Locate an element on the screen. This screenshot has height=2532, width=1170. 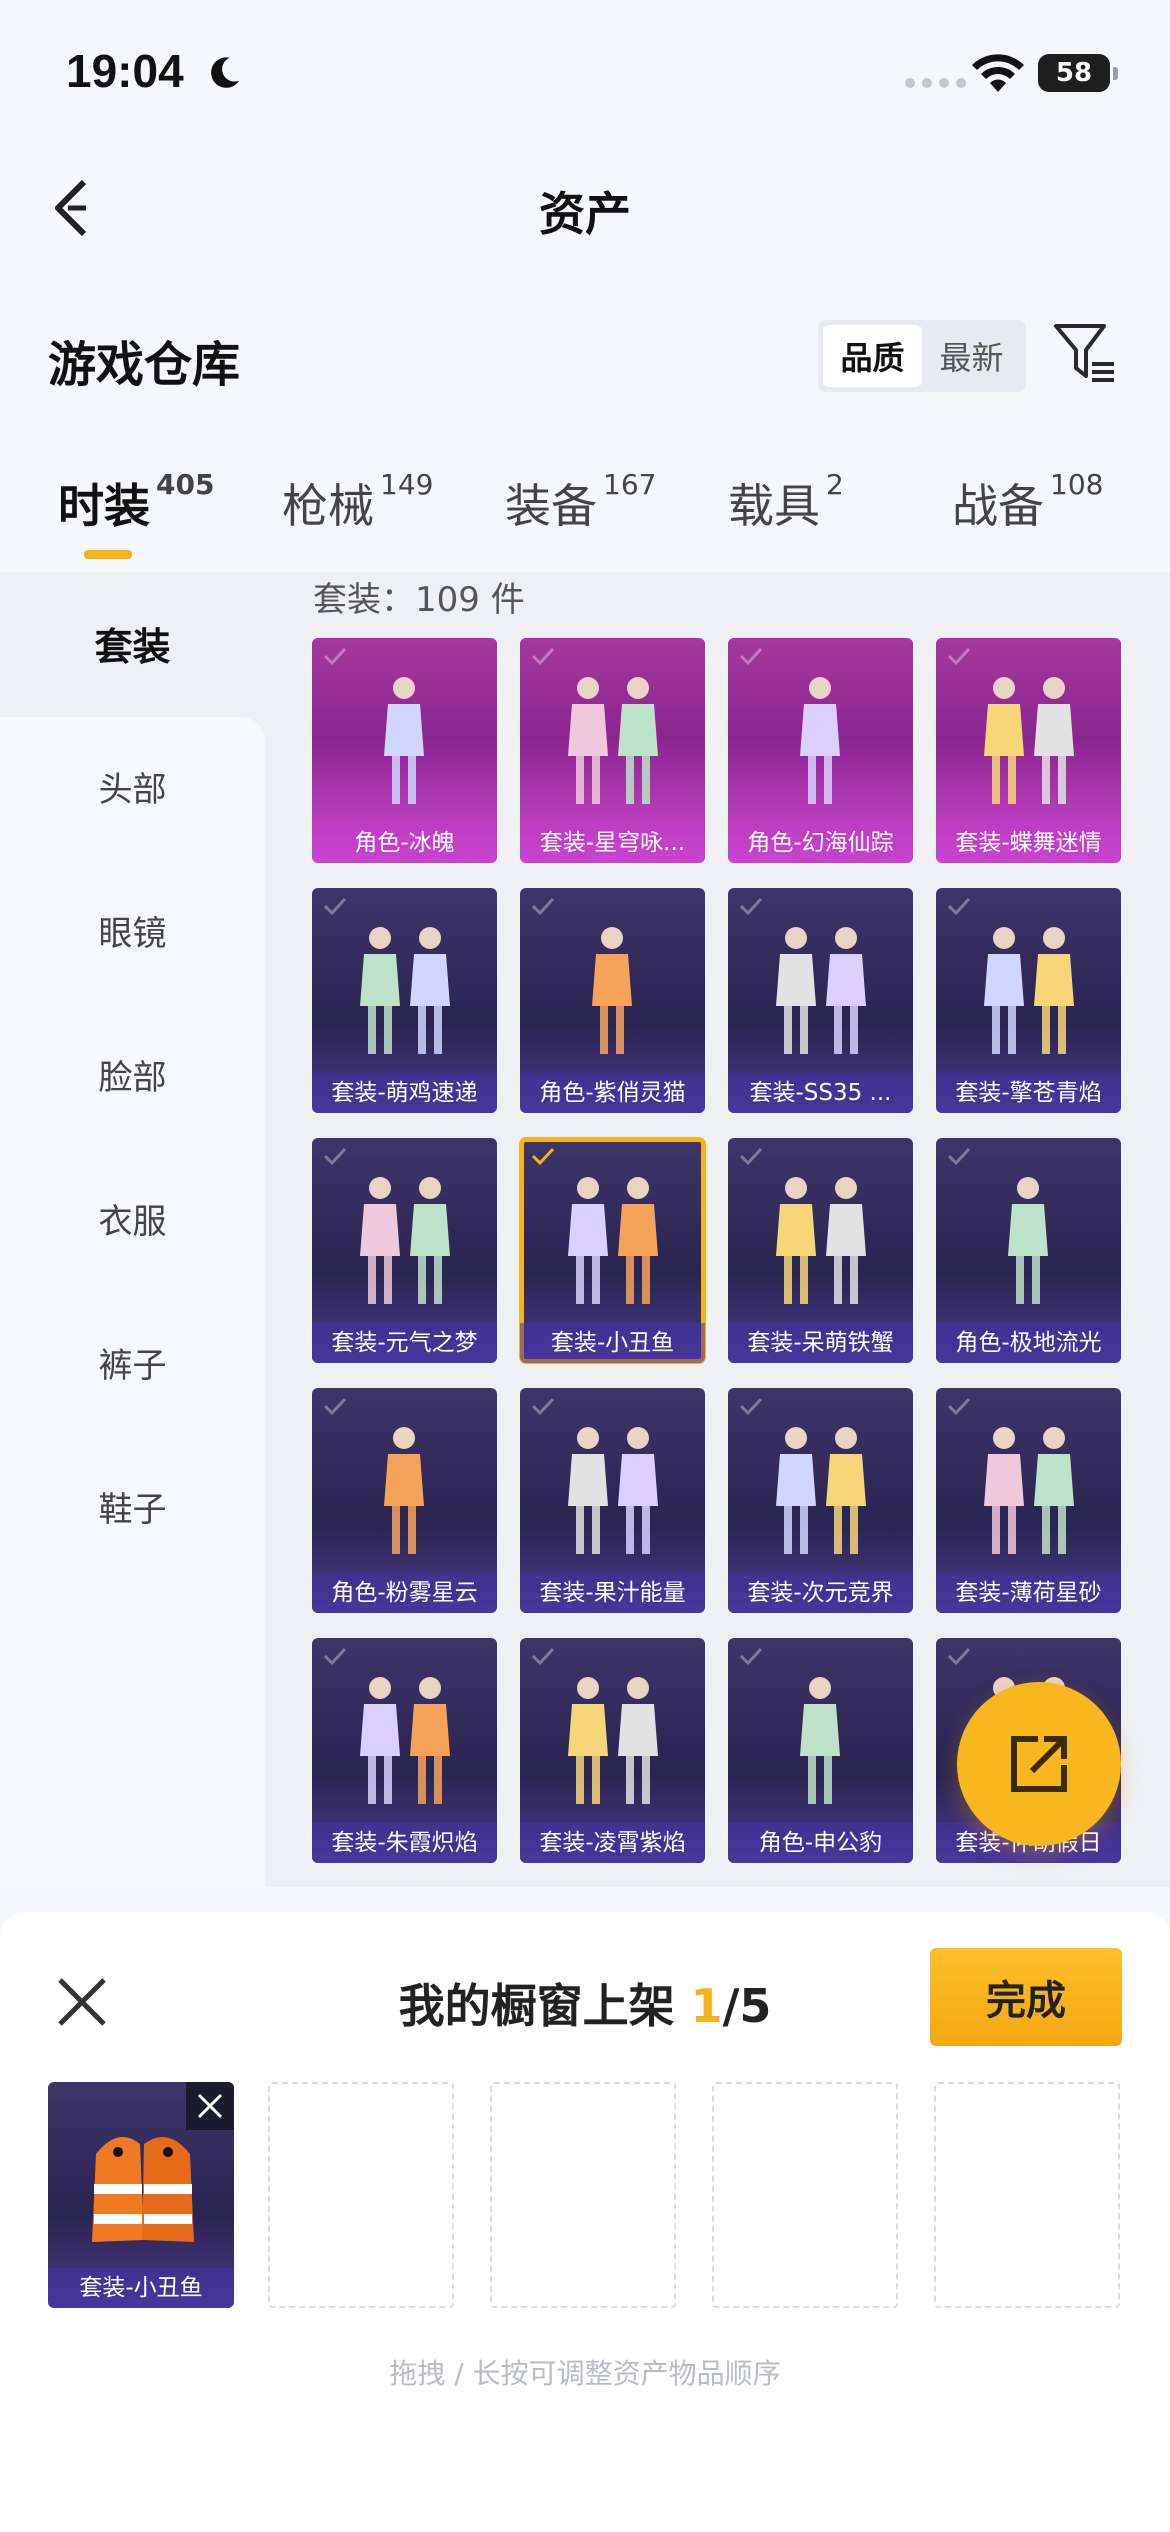
sort-quality-button: 品质 is located at coordinates (872, 356).